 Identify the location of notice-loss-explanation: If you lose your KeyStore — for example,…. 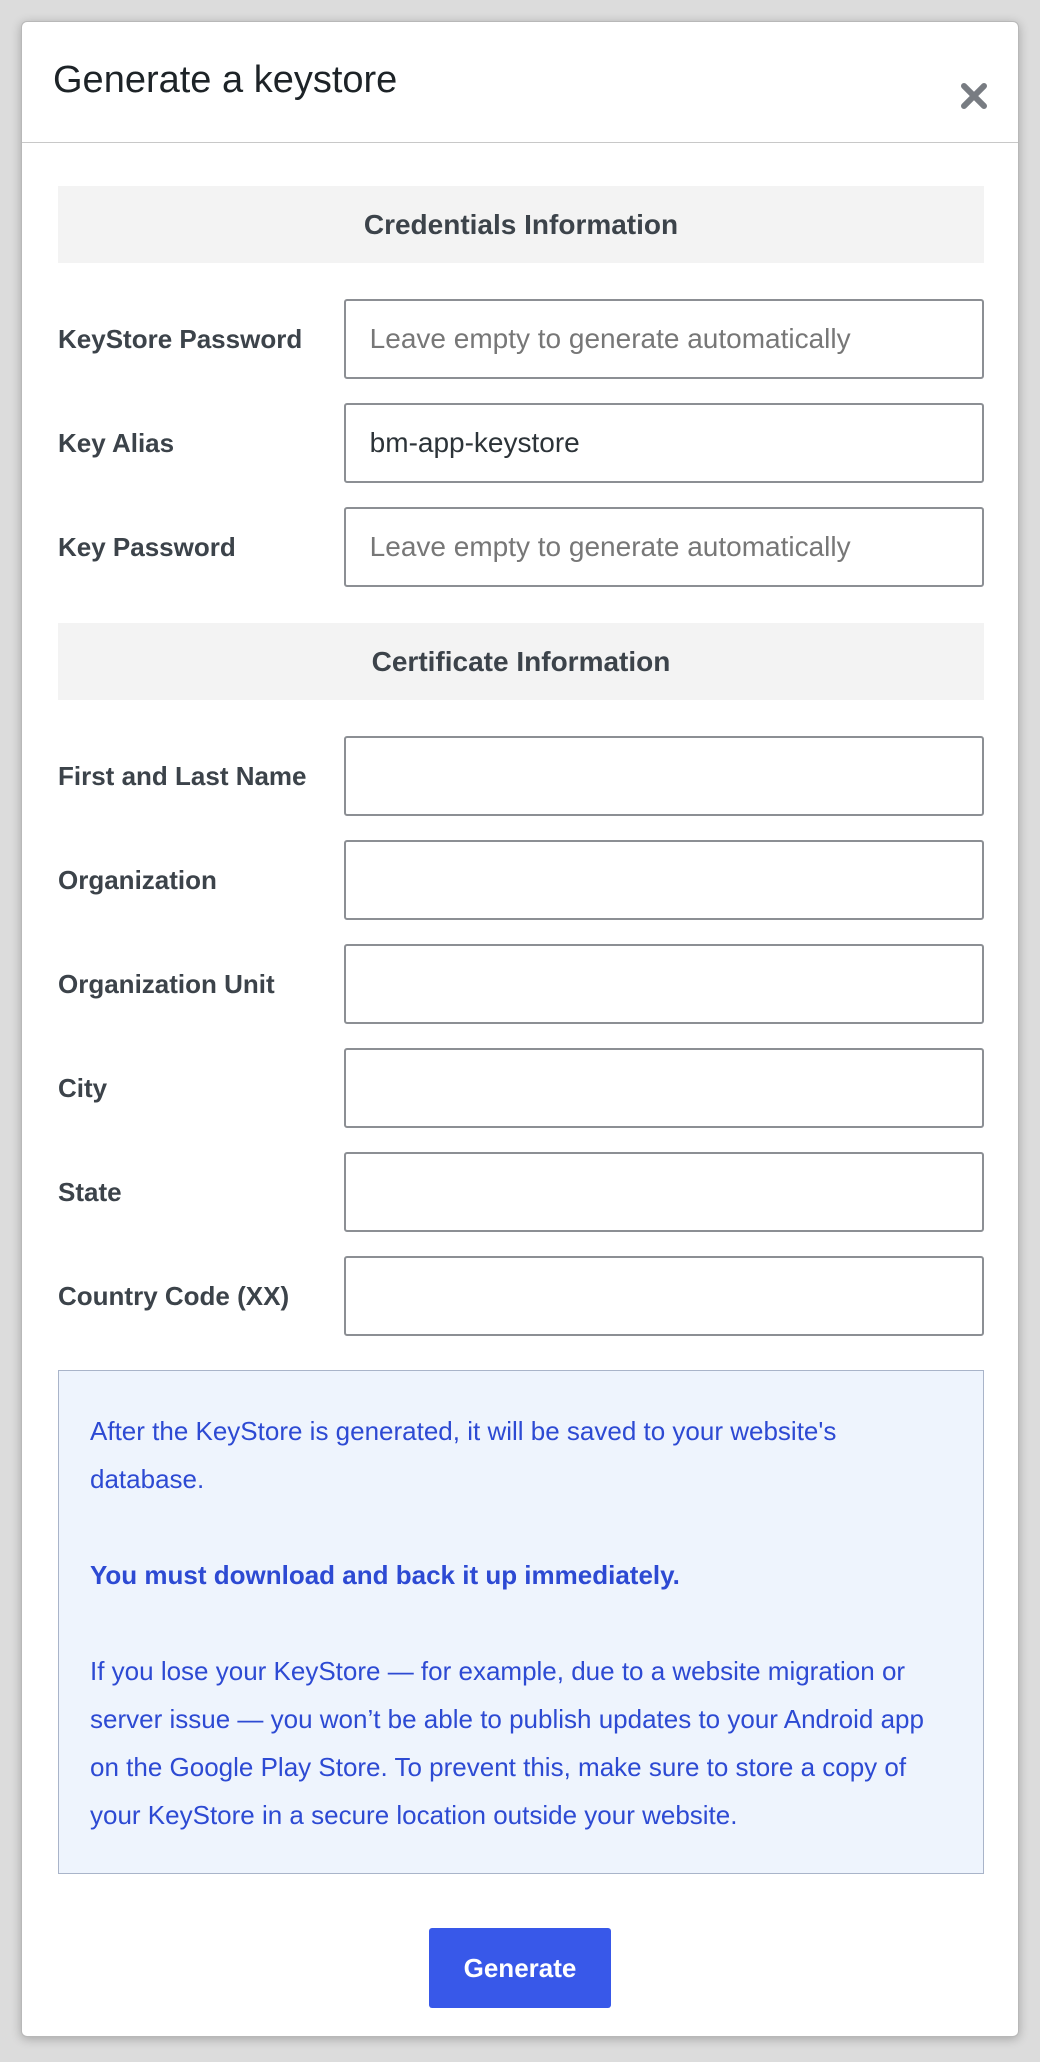
(507, 1743).